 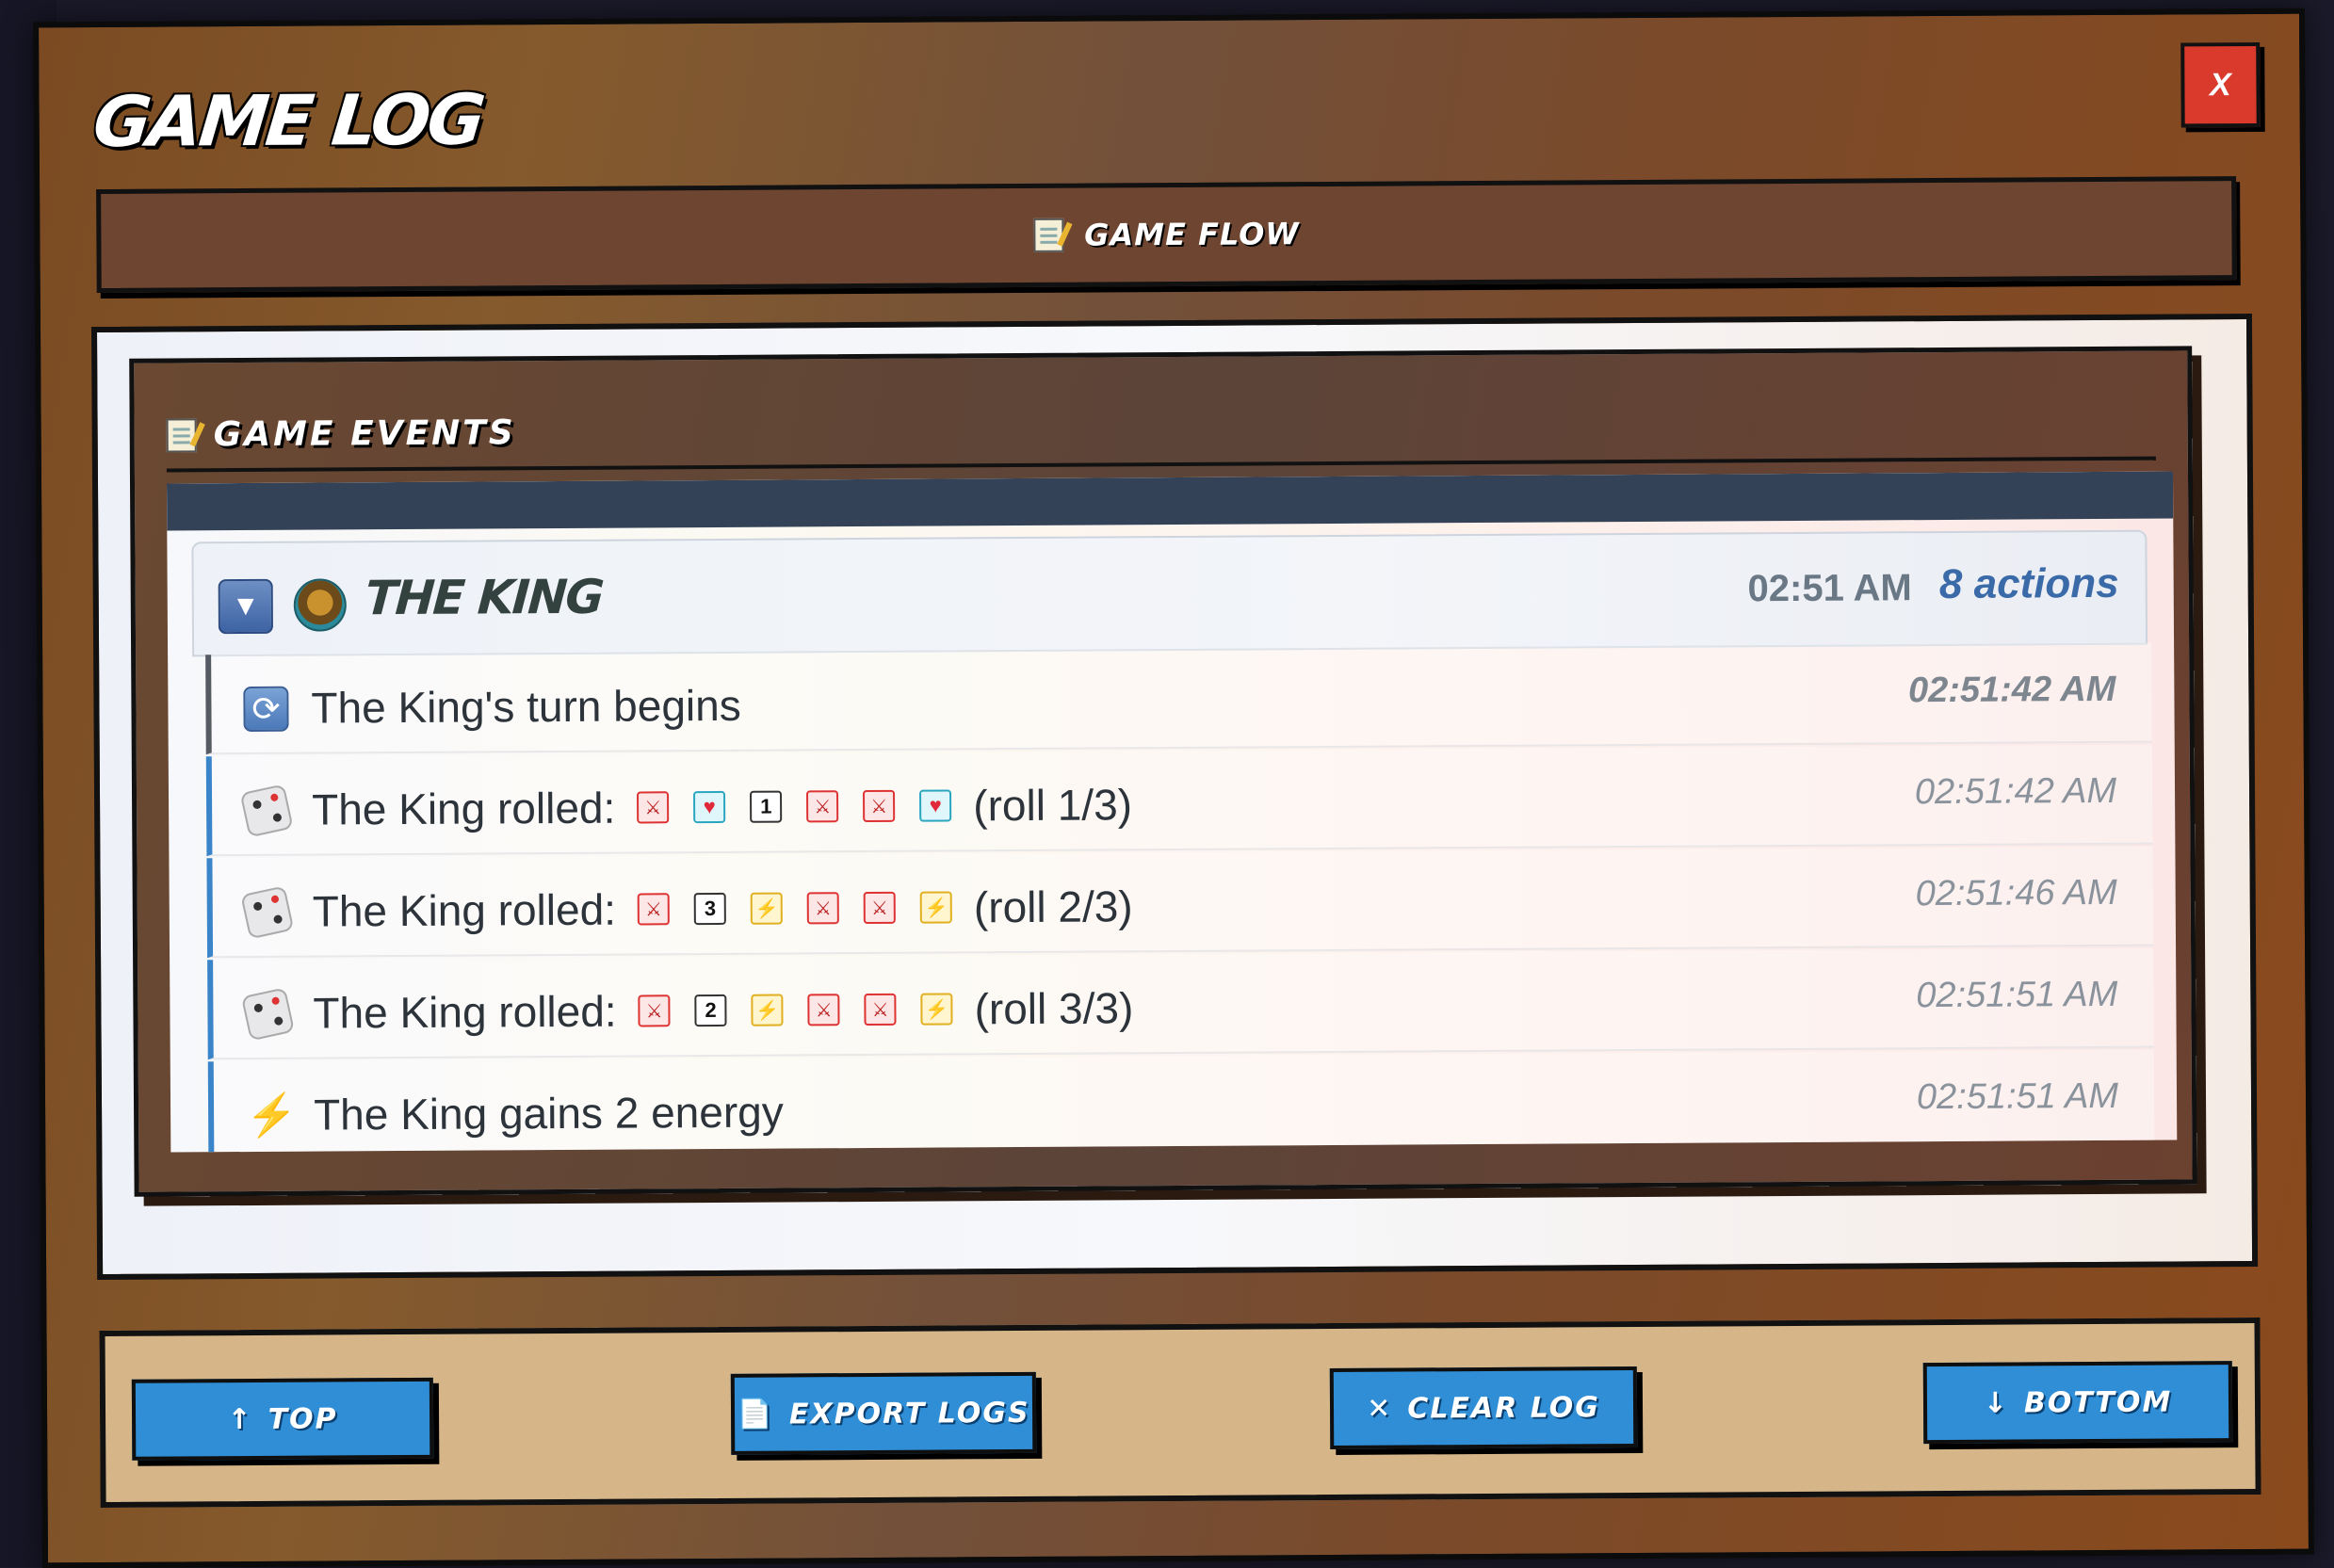 I want to click on events-header: GAME EVENTS, so click(x=341, y=434).